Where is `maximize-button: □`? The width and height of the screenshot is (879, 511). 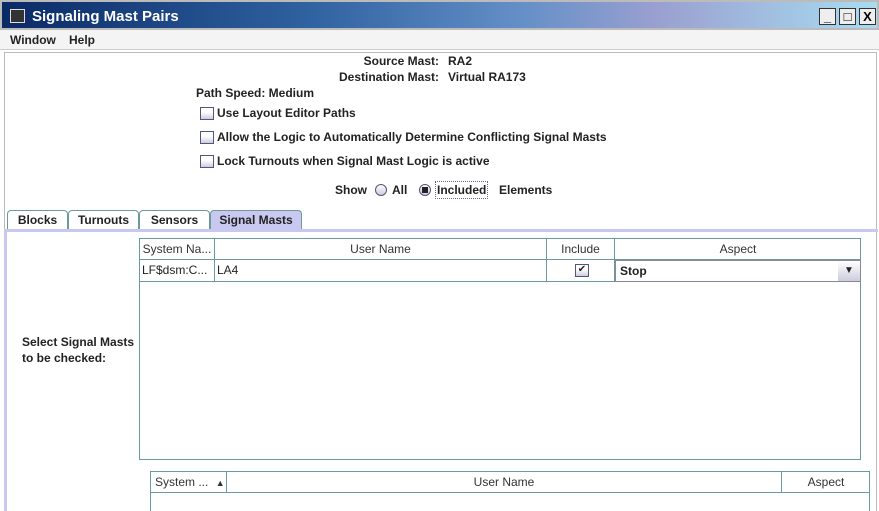
maximize-button: □ is located at coordinates (847, 16).